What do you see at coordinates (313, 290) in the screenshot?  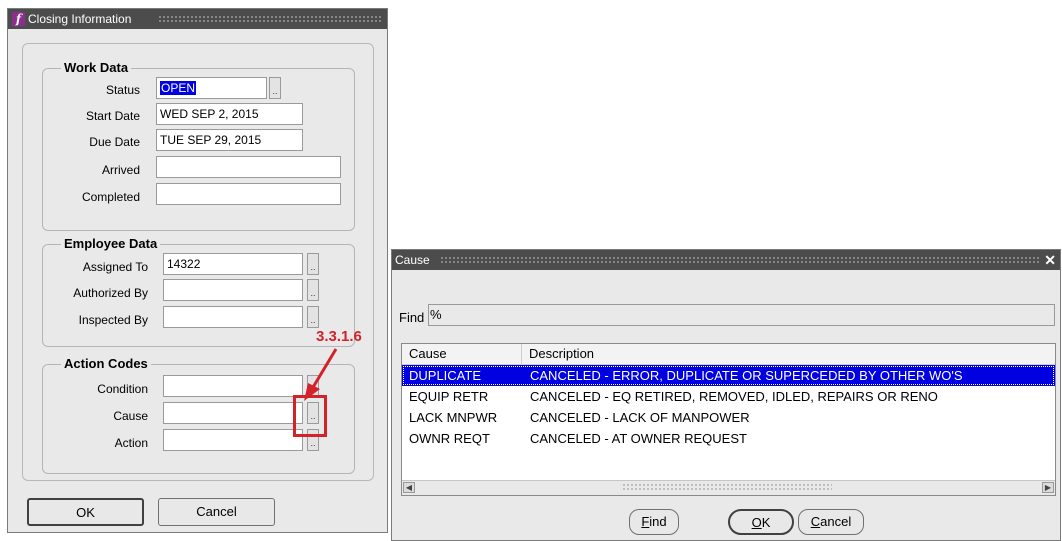 I see `authorized-by-lov-button: ..` at bounding box center [313, 290].